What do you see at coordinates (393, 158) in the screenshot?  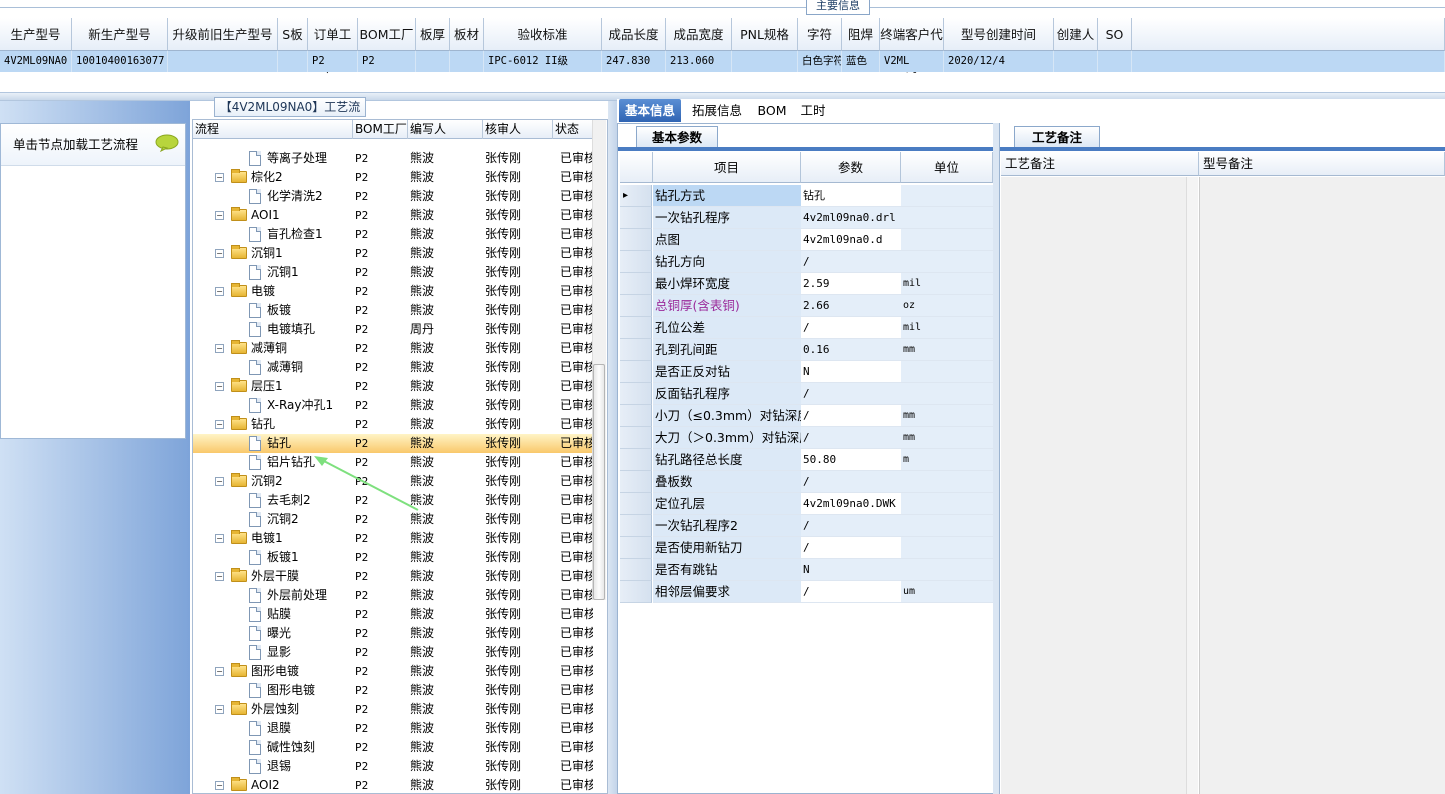 I see `tree-row: 等离子处理 P2 熊波 张传刚 已审核` at bounding box center [393, 158].